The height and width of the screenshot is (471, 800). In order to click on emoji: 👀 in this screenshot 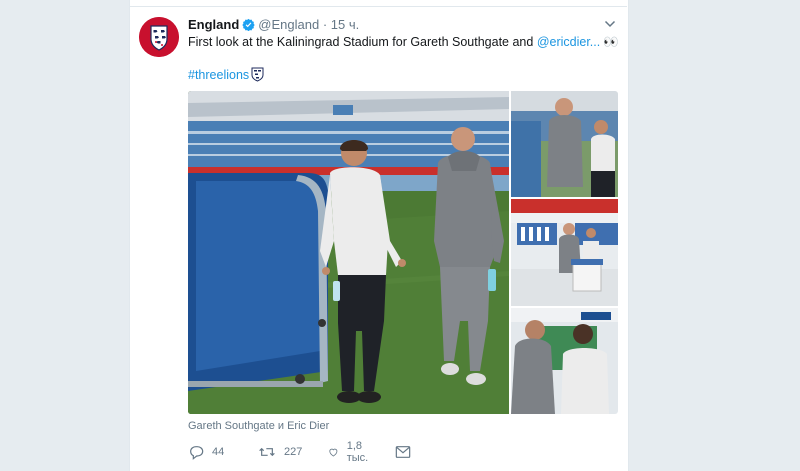, I will do `click(611, 42)`.